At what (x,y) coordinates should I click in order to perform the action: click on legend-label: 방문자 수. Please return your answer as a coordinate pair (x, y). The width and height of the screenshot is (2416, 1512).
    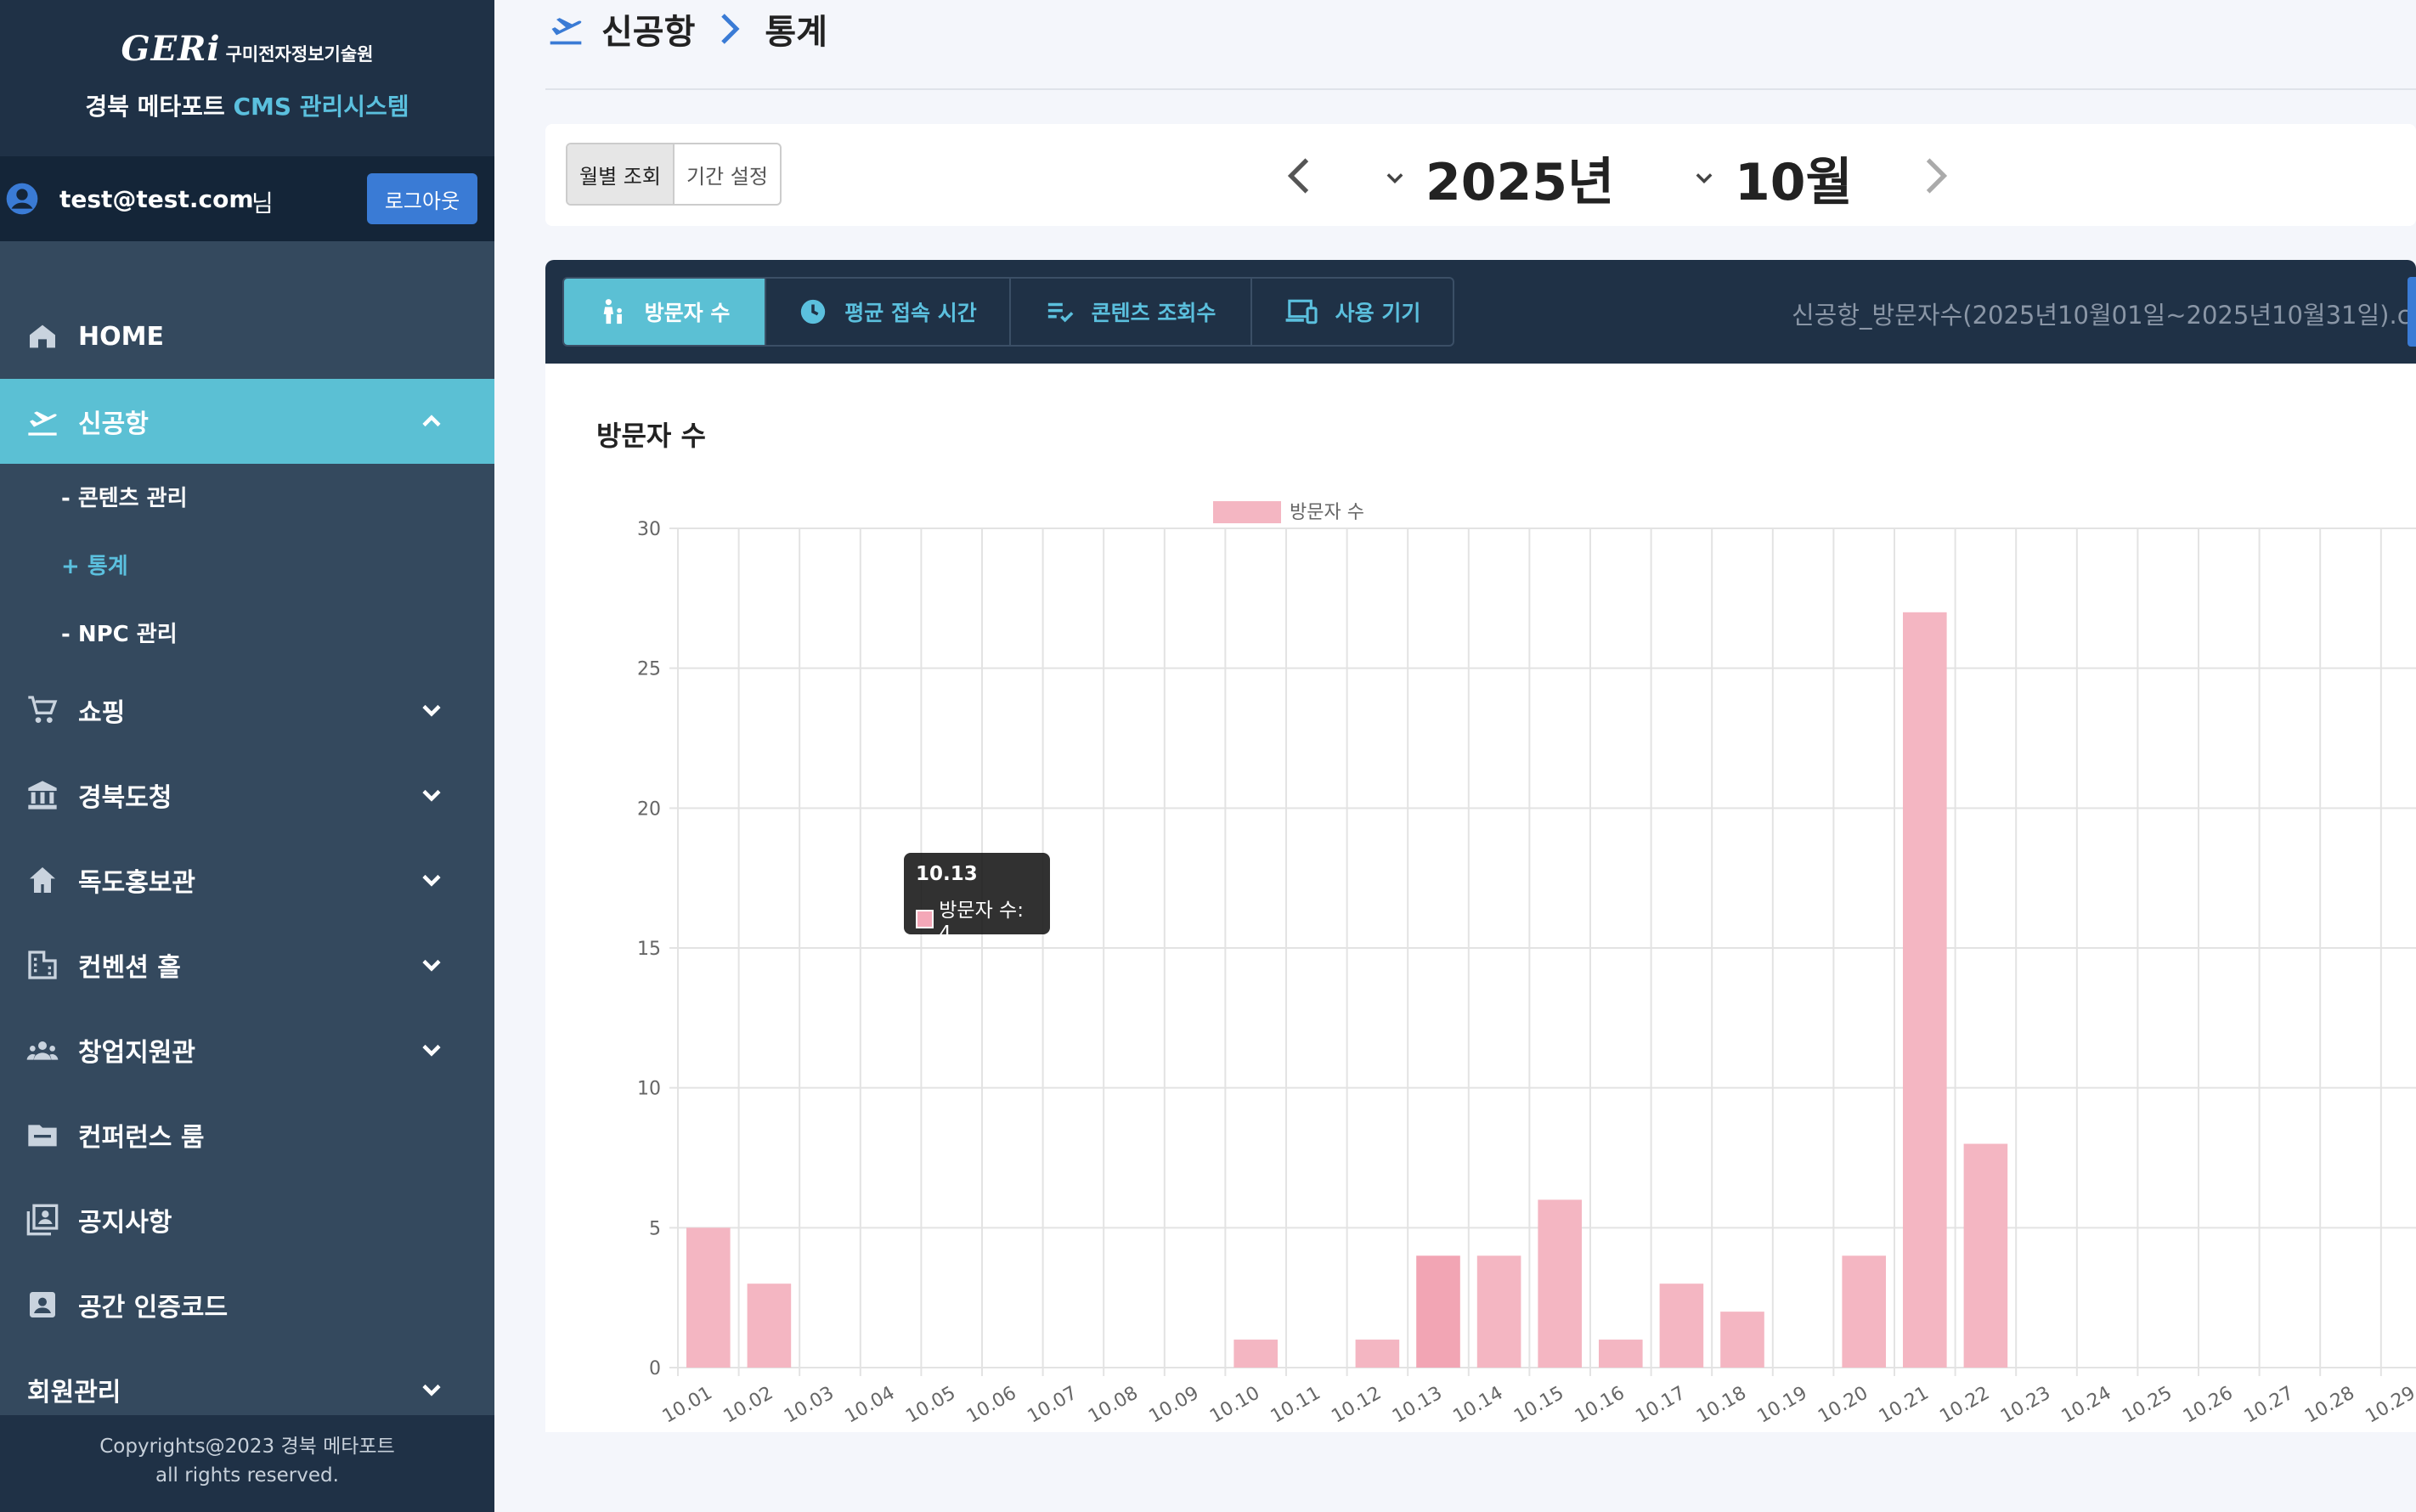
    Looking at the image, I should click on (1327, 512).